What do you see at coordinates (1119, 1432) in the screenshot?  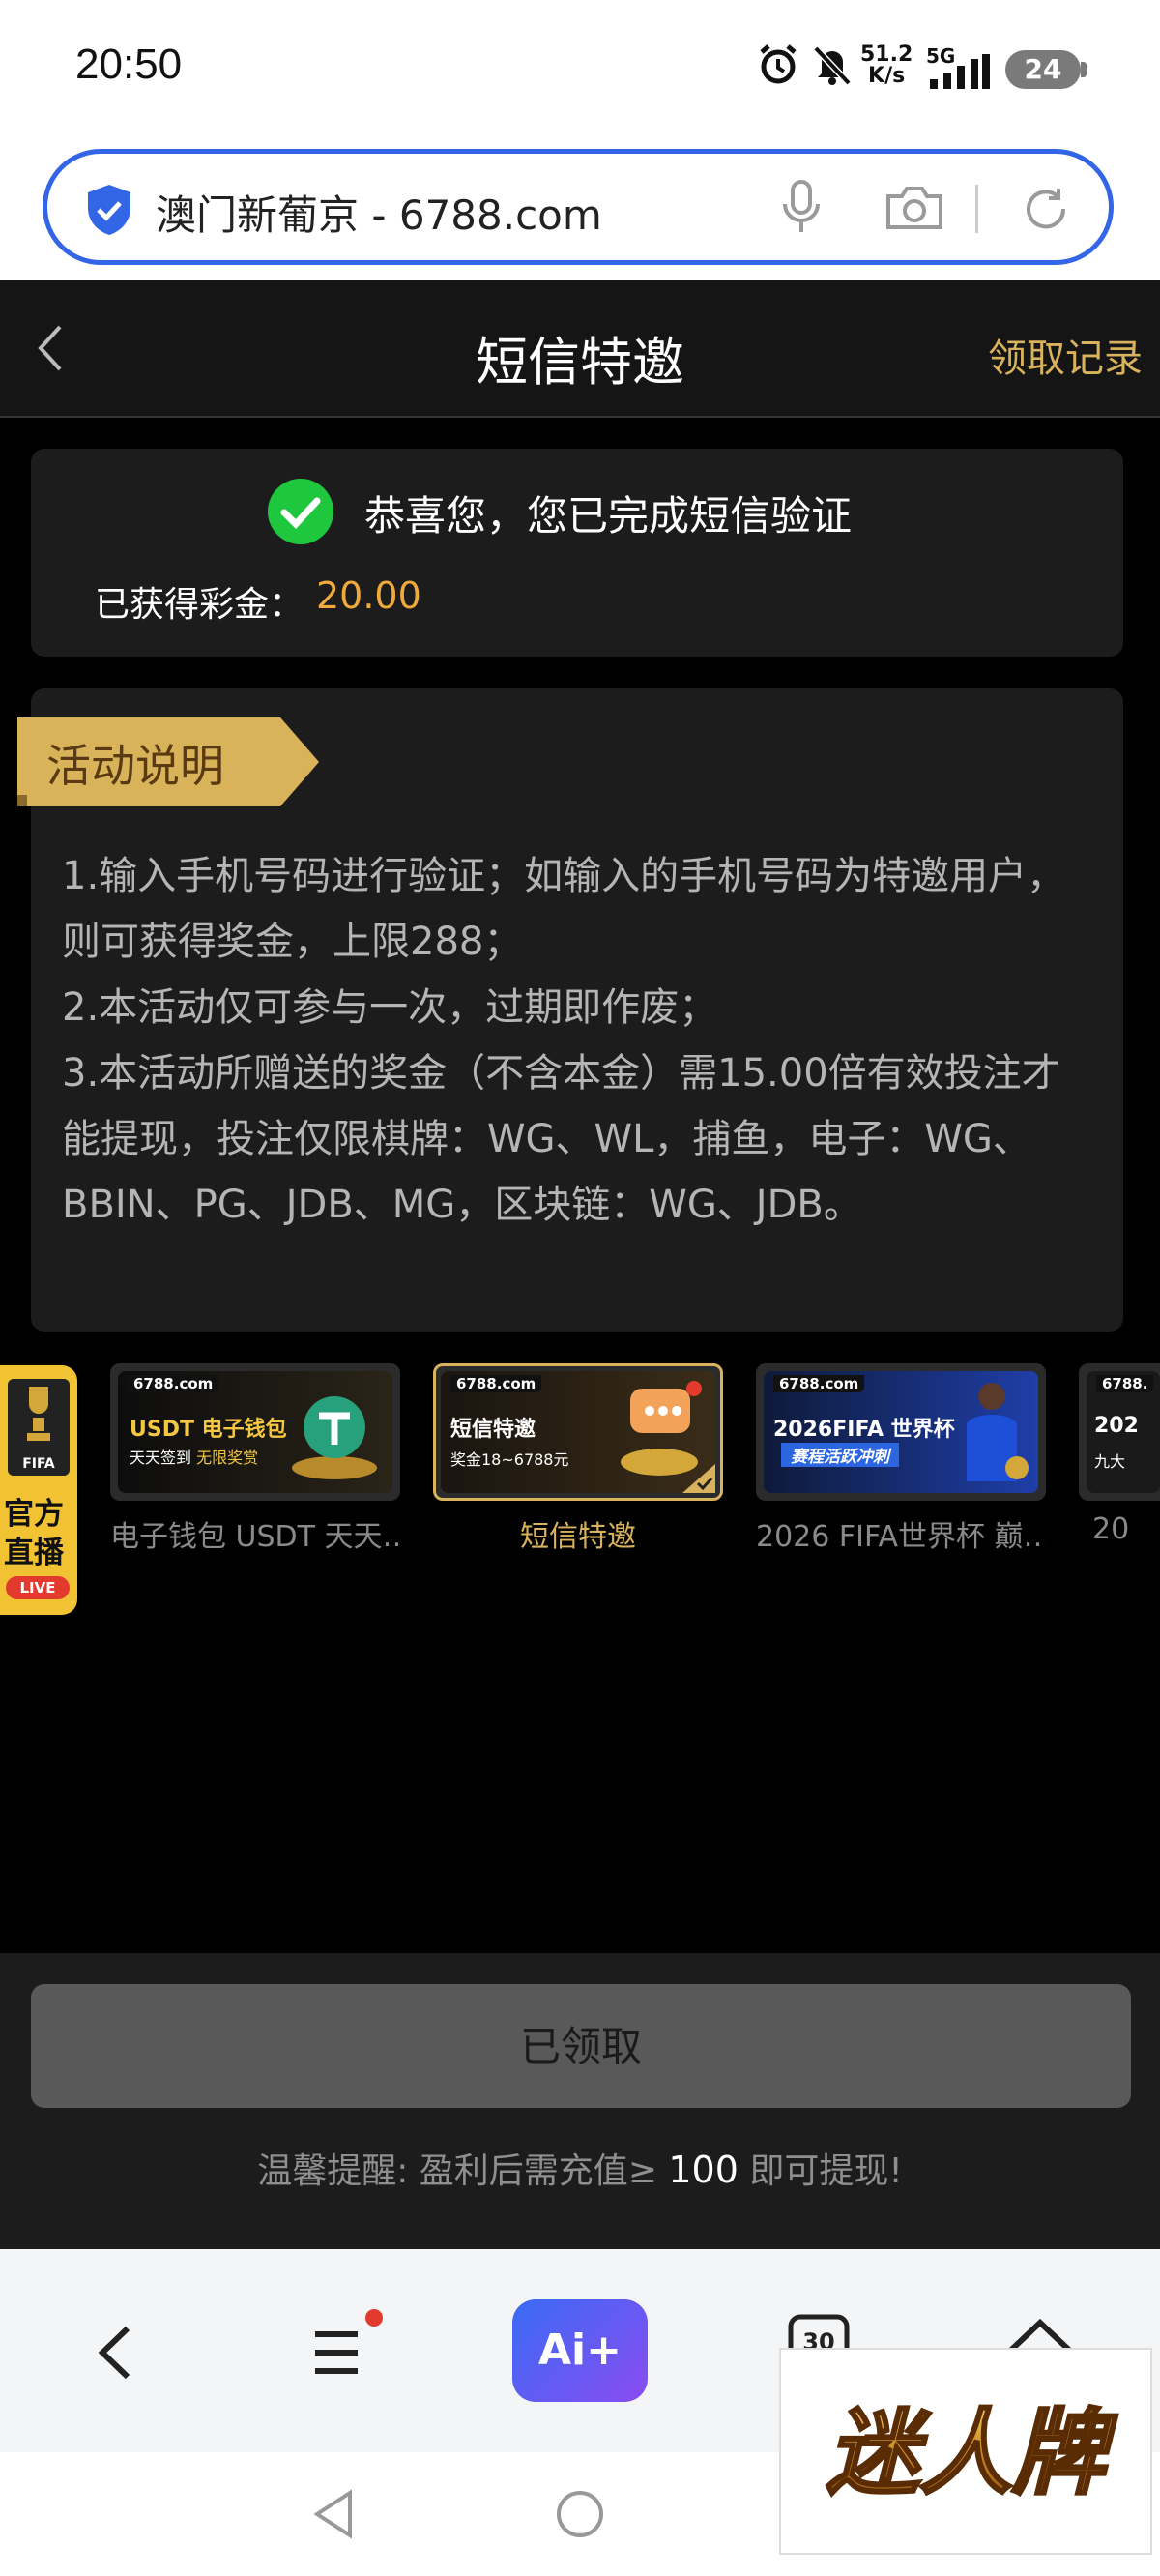 I see `promo-card-partial: 6788. 202 九大` at bounding box center [1119, 1432].